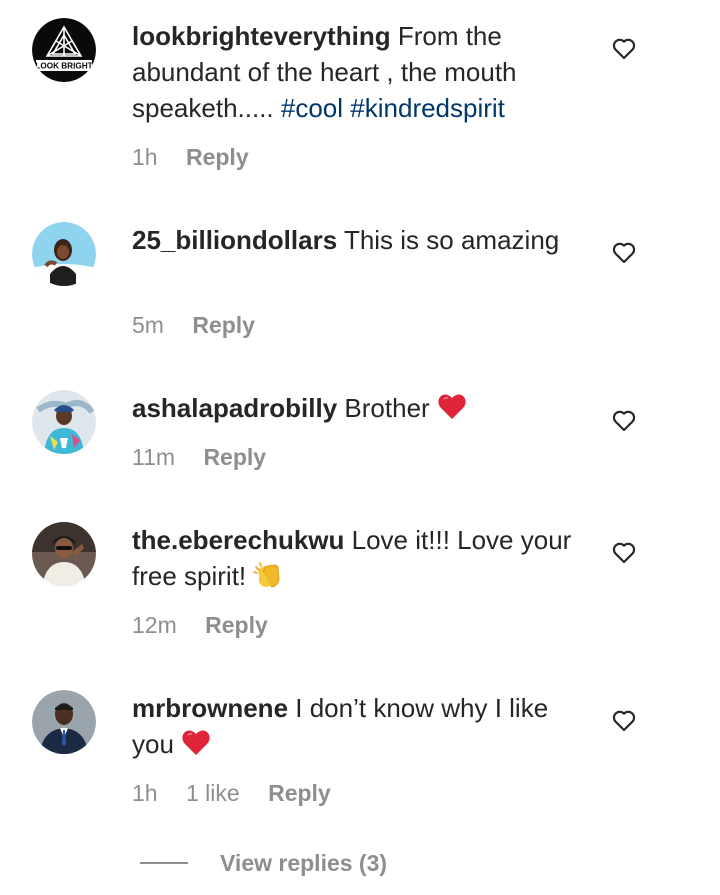  What do you see at coordinates (238, 540) in the screenshot?
I see `comment-username: the.eberechukwu` at bounding box center [238, 540].